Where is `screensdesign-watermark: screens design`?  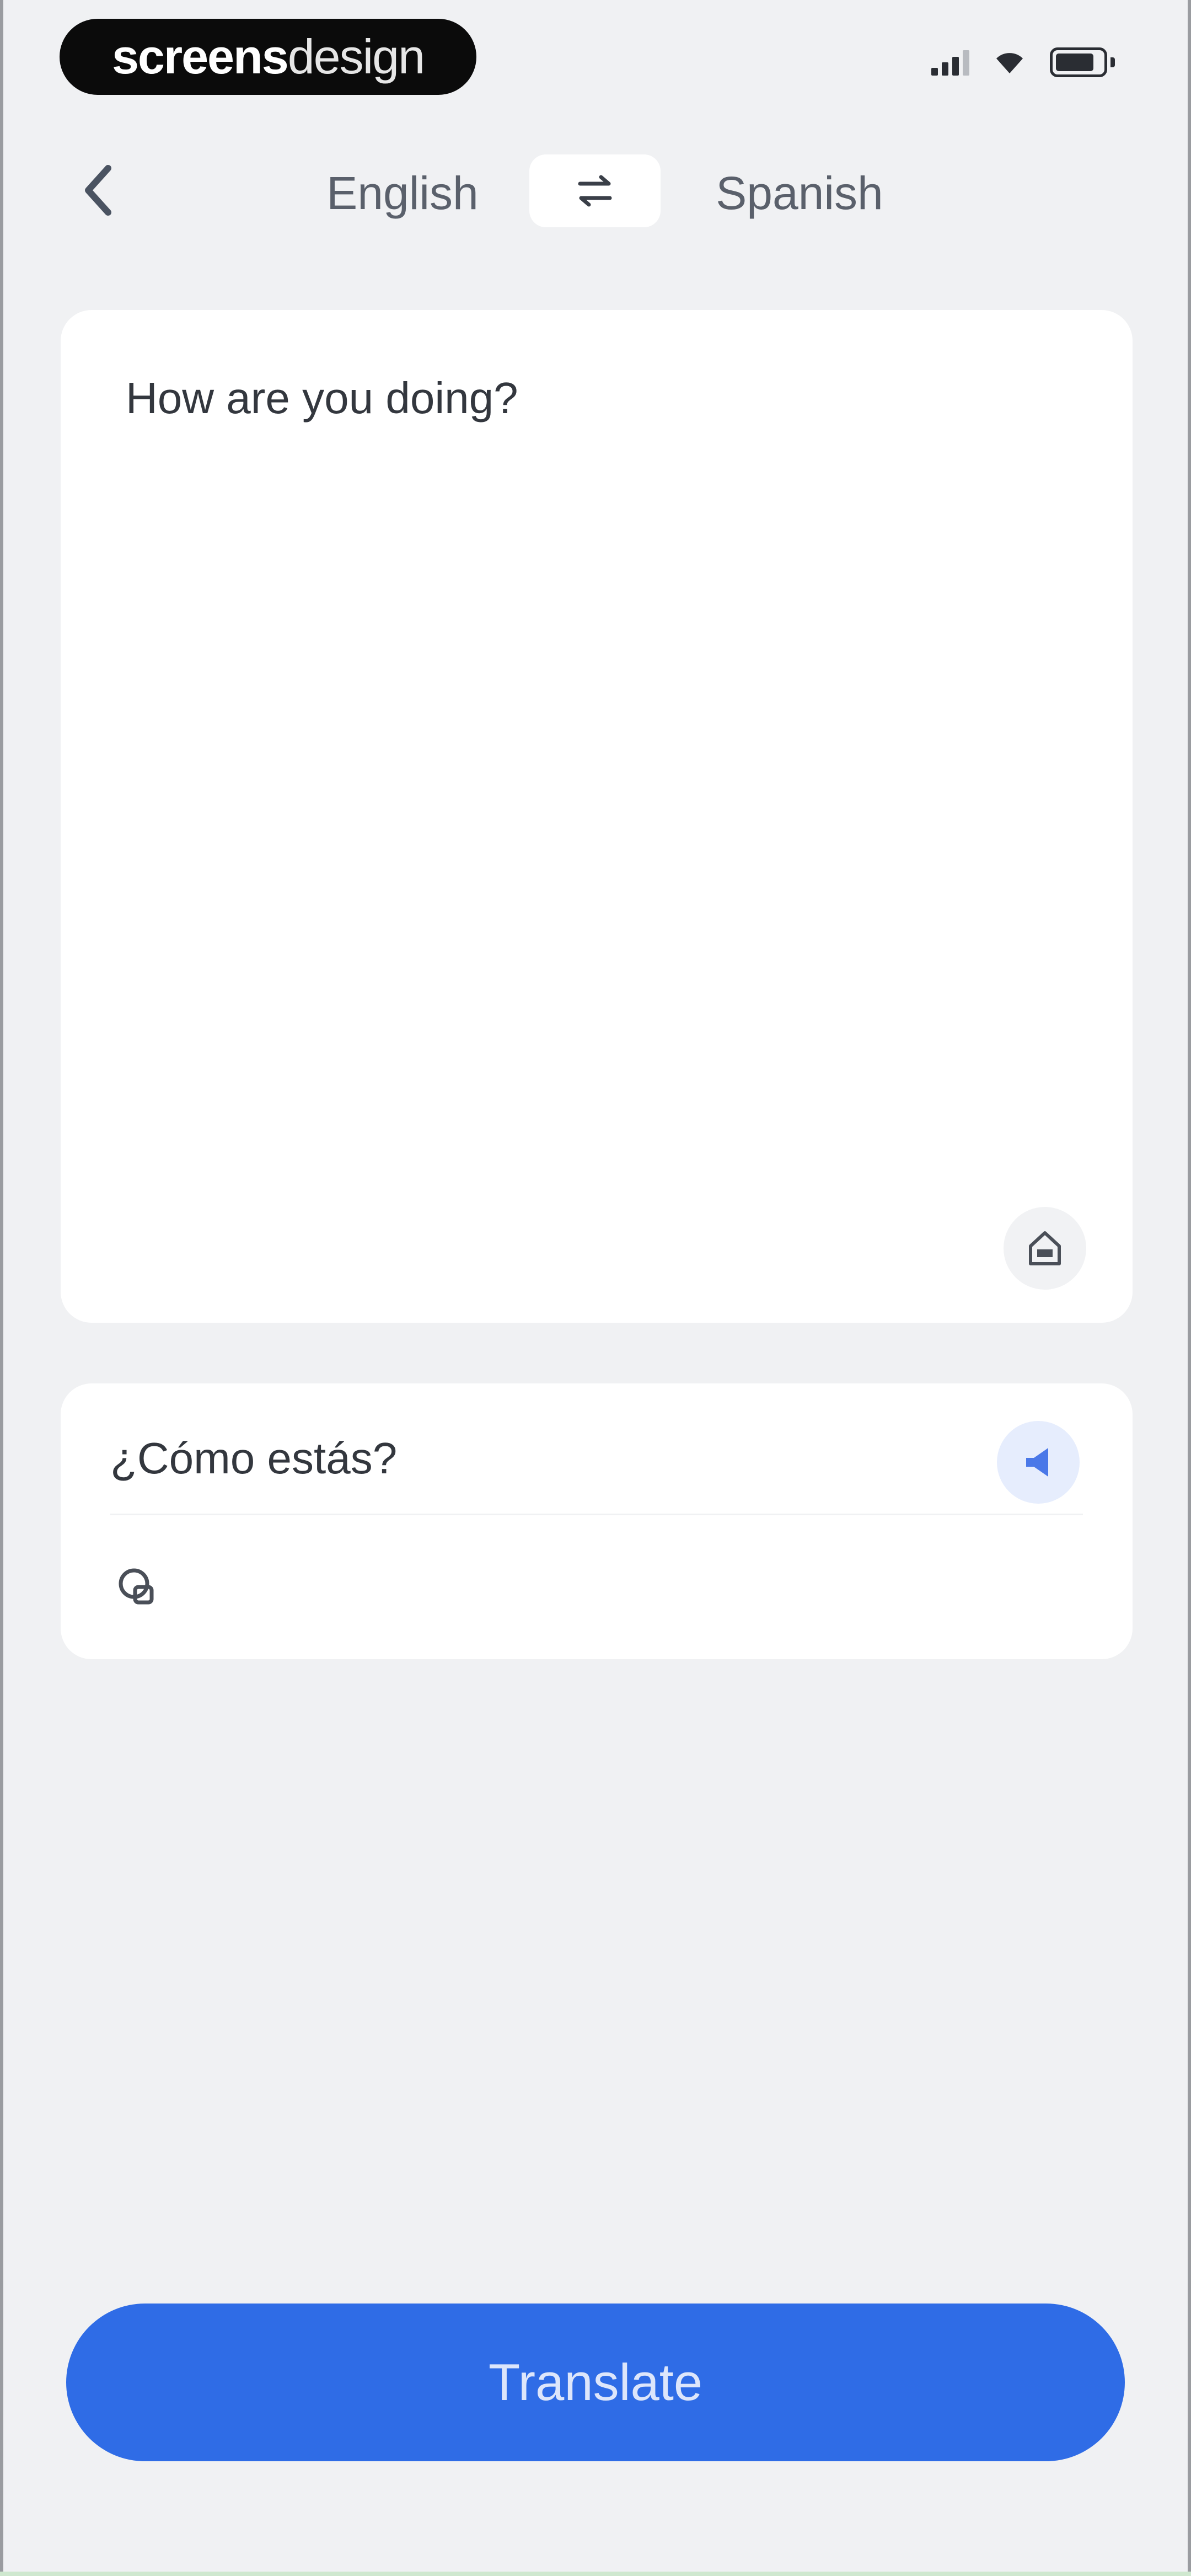 screensdesign-watermark: screens design is located at coordinates (268, 57).